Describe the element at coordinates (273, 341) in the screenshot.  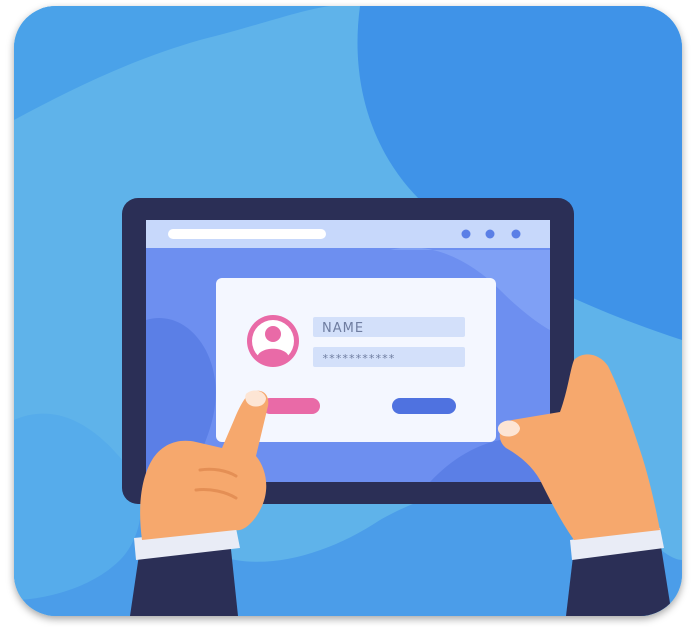
I see `user-avatar-icon` at that location.